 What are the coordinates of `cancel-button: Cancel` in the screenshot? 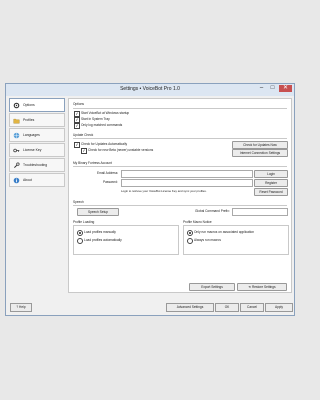 It's located at (252, 307).